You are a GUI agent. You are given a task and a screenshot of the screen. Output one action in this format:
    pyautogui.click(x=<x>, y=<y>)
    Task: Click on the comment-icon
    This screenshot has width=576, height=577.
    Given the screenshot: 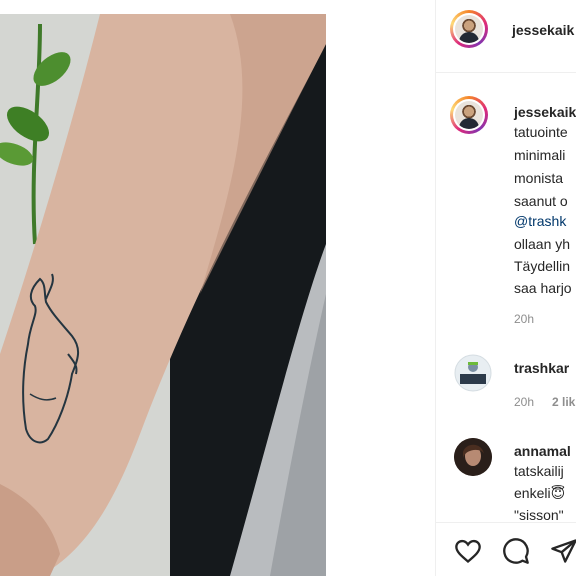 What is the action you would take?
    pyautogui.click(x=516, y=551)
    